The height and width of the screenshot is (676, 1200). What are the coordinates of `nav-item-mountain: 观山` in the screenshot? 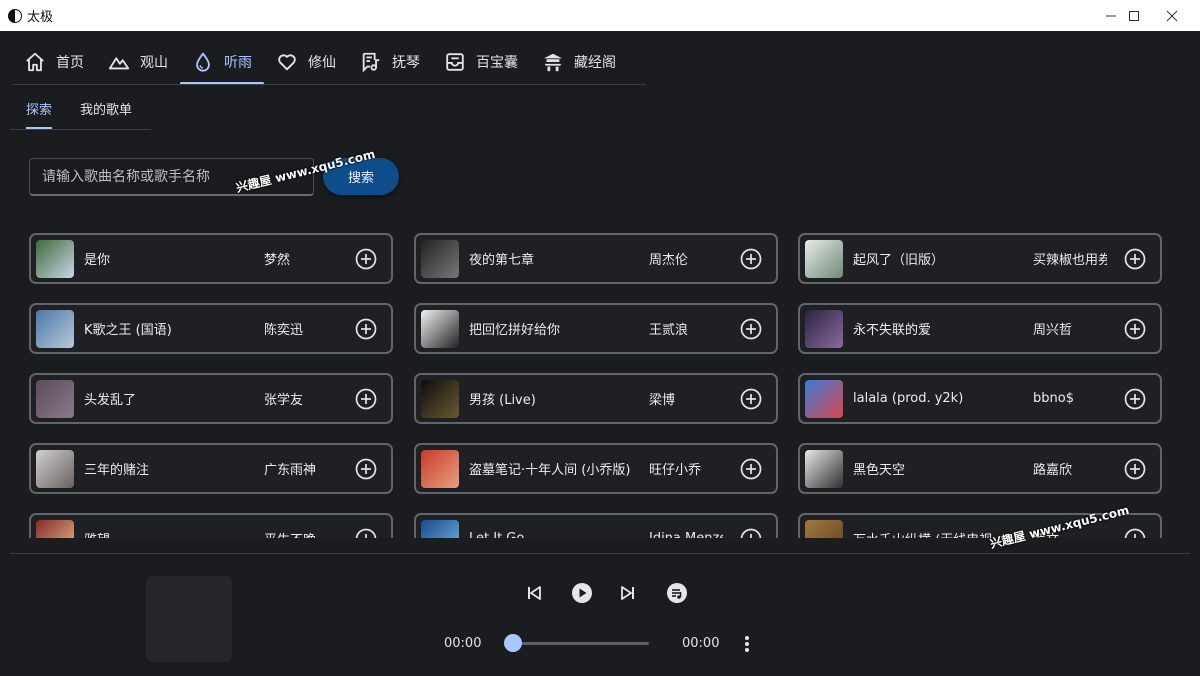 It's located at (138, 62).